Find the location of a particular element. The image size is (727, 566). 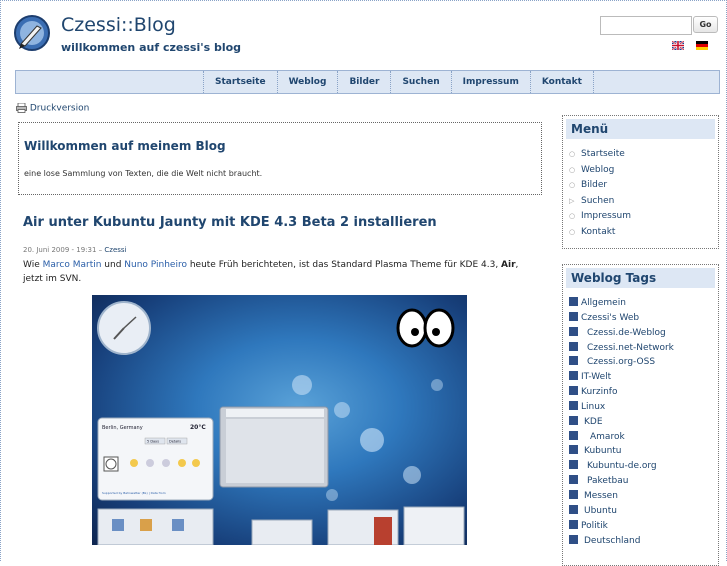

tag-item: Linux is located at coordinates (643, 407).